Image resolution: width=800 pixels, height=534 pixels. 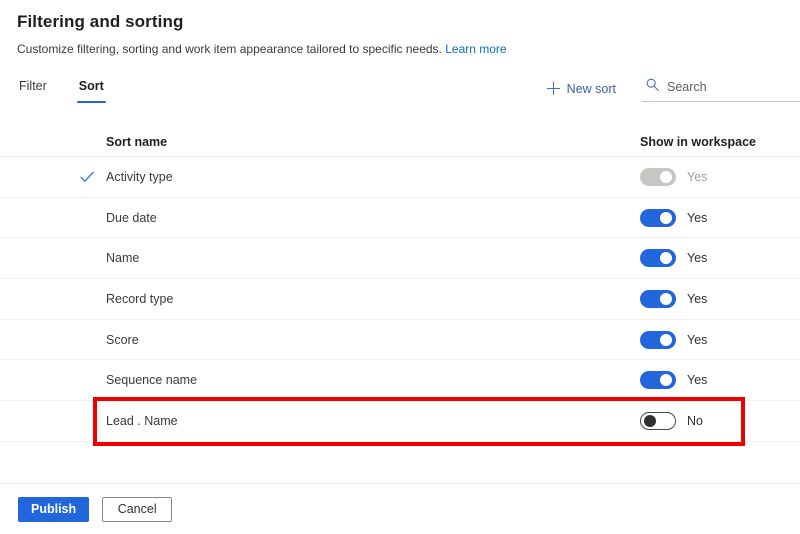 I want to click on footer-actions: Publish Cancel, so click(x=400, y=508).